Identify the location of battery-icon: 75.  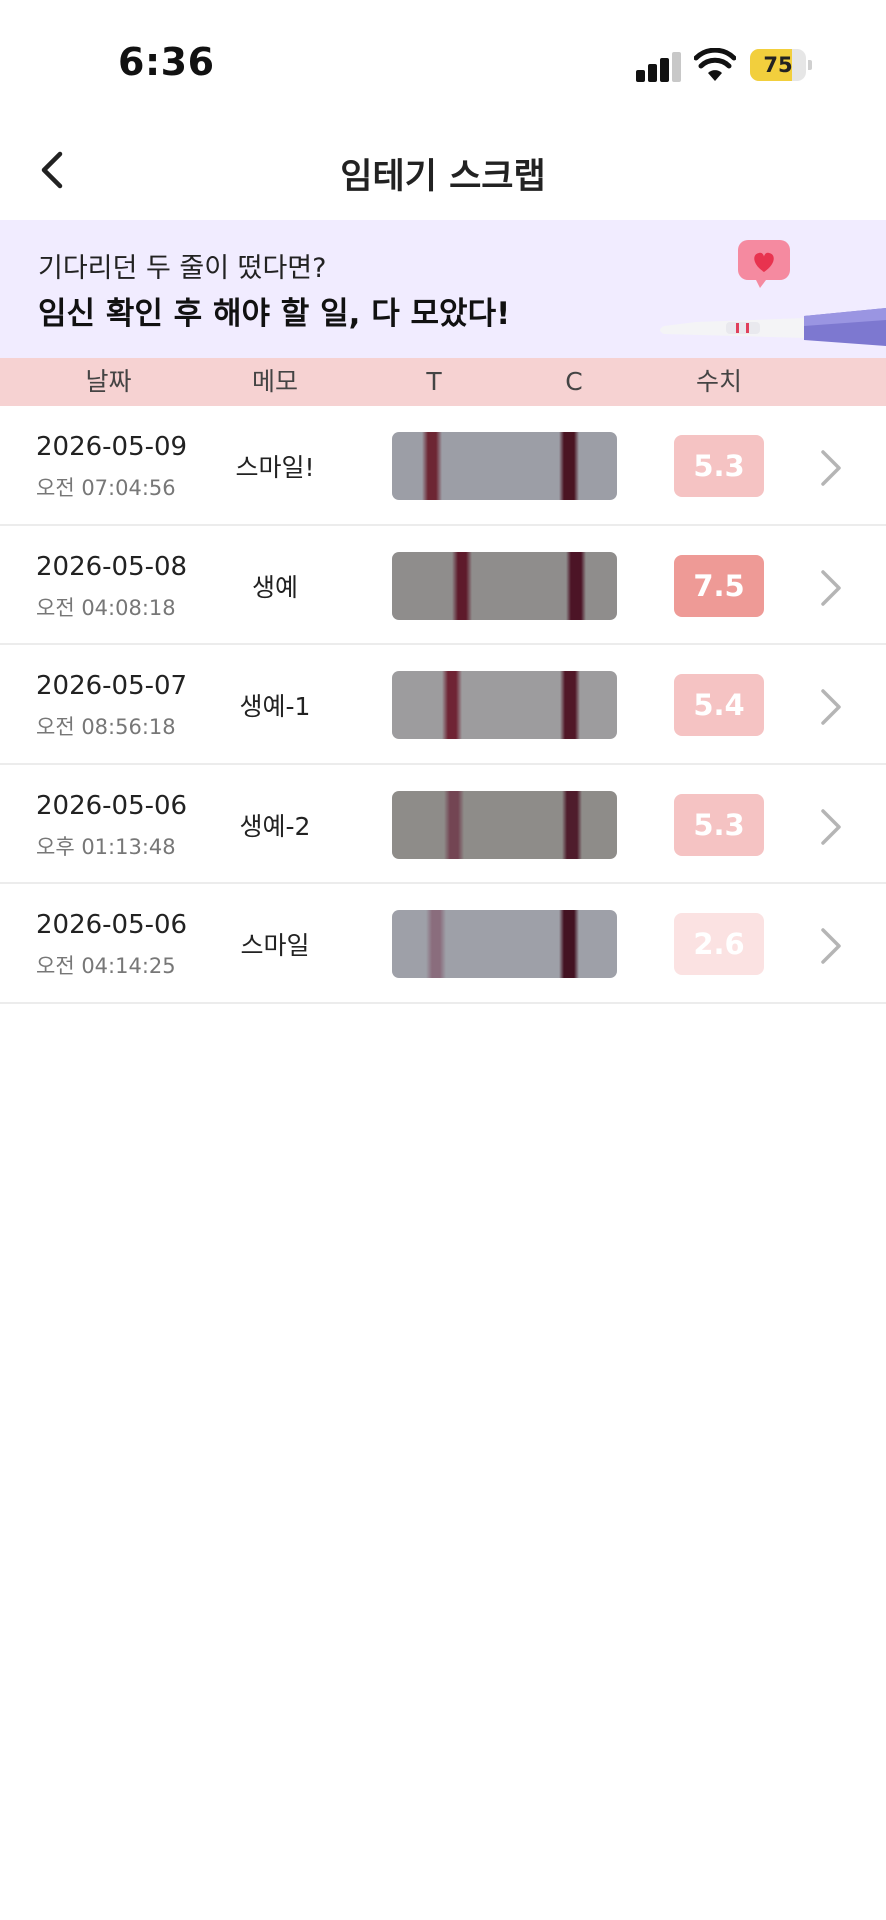
(781, 65).